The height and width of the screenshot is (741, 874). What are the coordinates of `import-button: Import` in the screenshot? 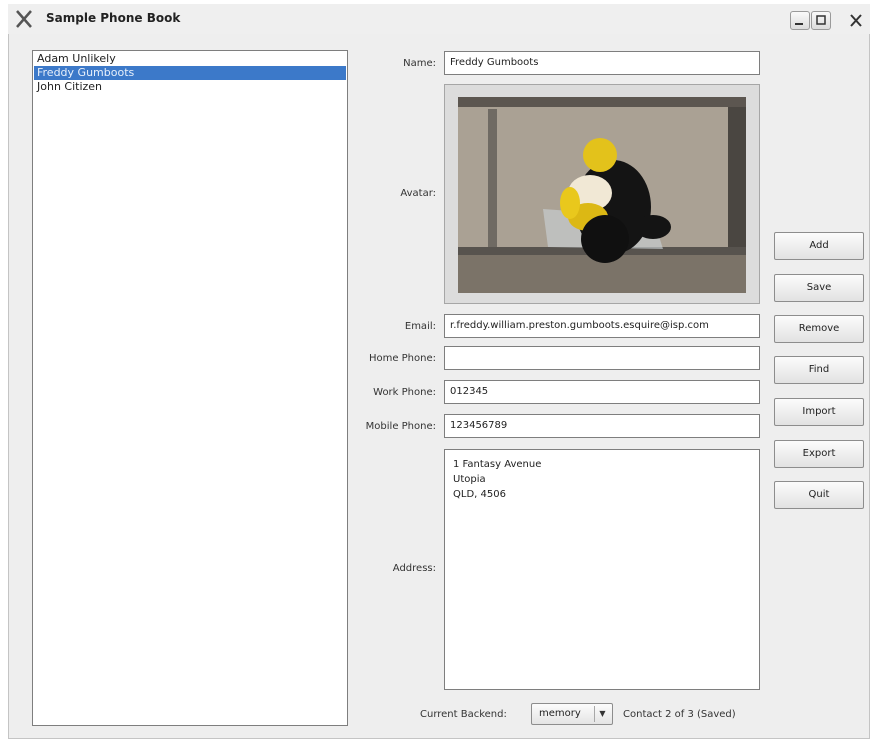 It's located at (819, 412).